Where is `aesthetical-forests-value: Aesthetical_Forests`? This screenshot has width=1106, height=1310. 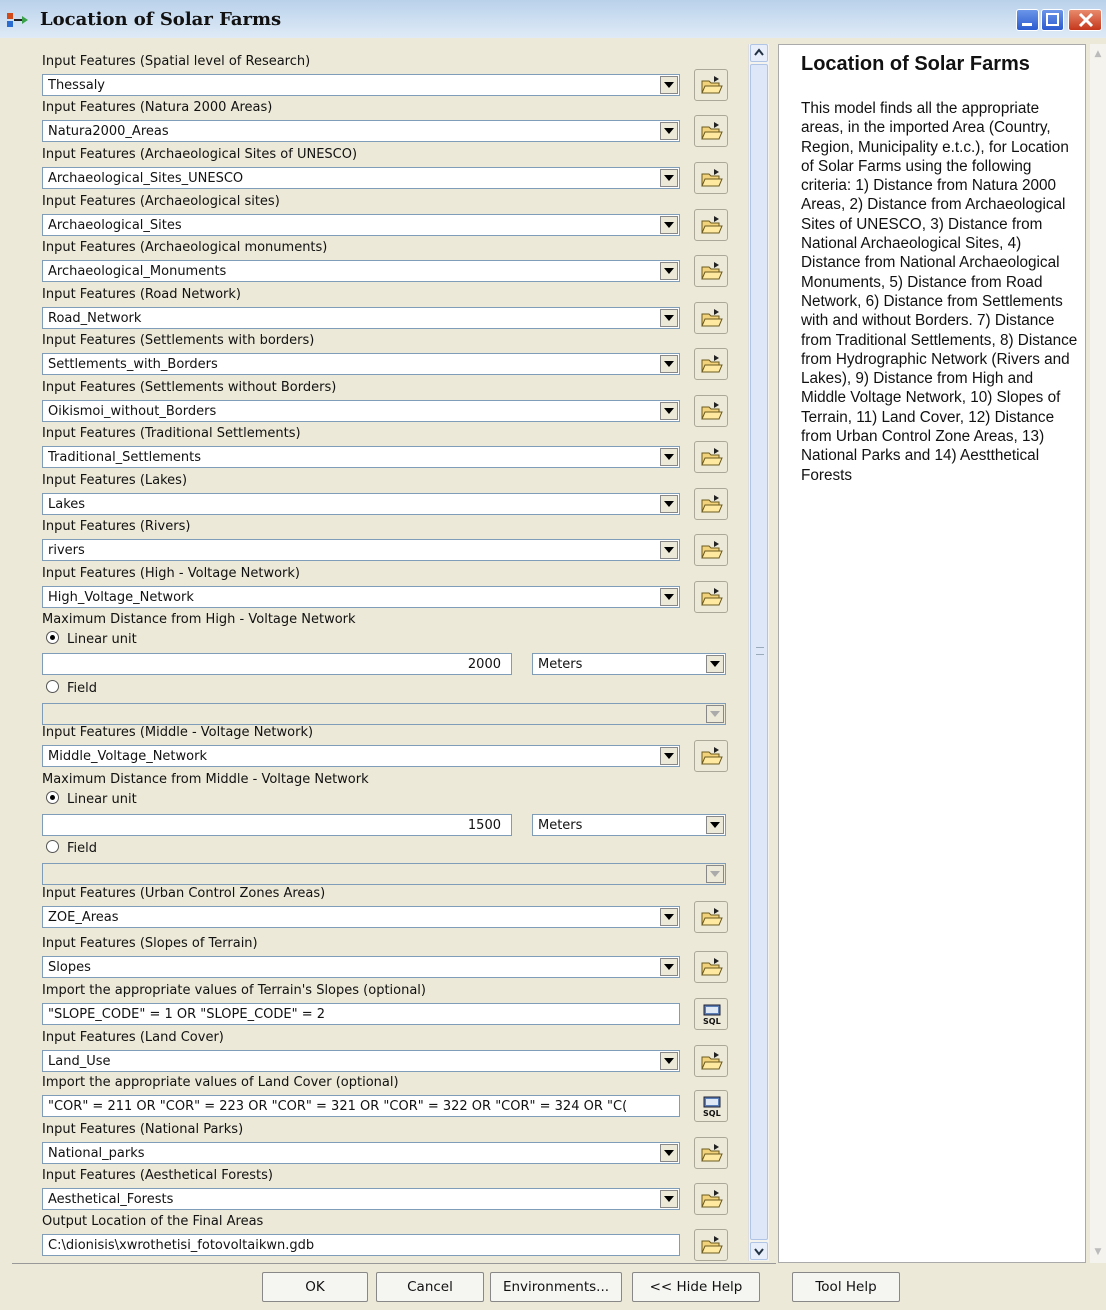
aesthetical-forests-value: Aesthetical_Forests is located at coordinates (111, 1199).